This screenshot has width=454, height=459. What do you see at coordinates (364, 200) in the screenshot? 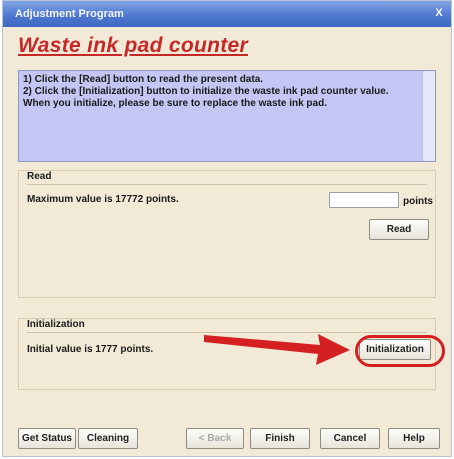
I see `points-value-field` at bounding box center [364, 200].